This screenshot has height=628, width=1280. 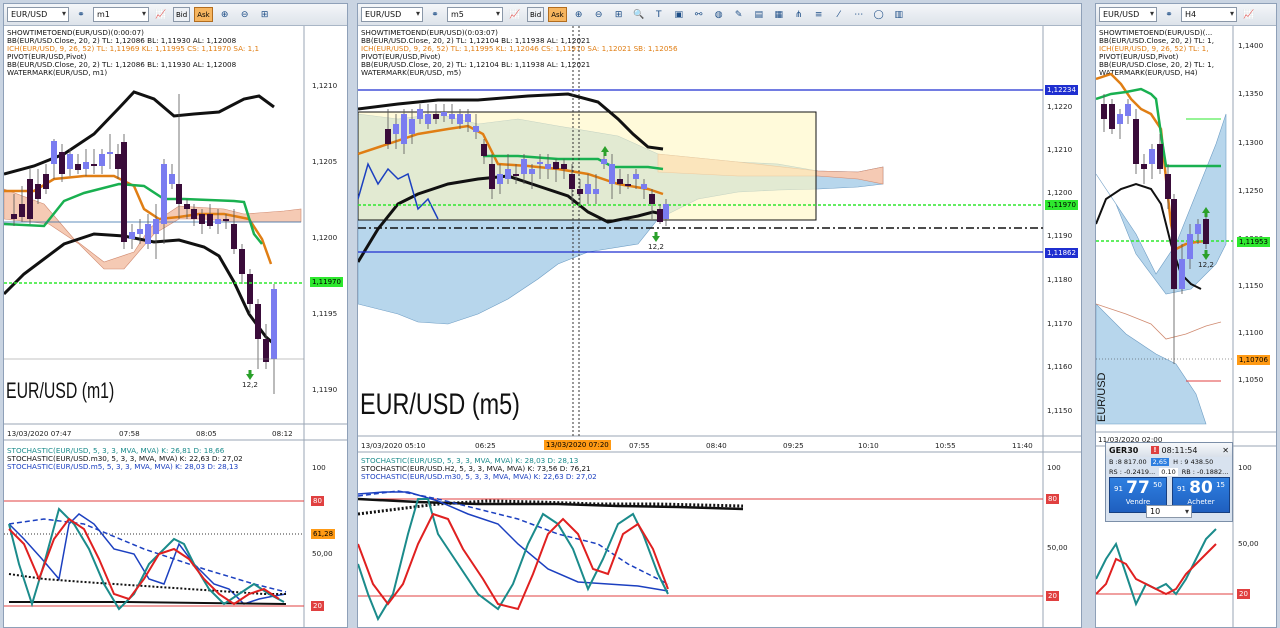 What do you see at coordinates (282, 433) in the screenshot?
I see `x-label-3: 08:12` at bounding box center [282, 433].